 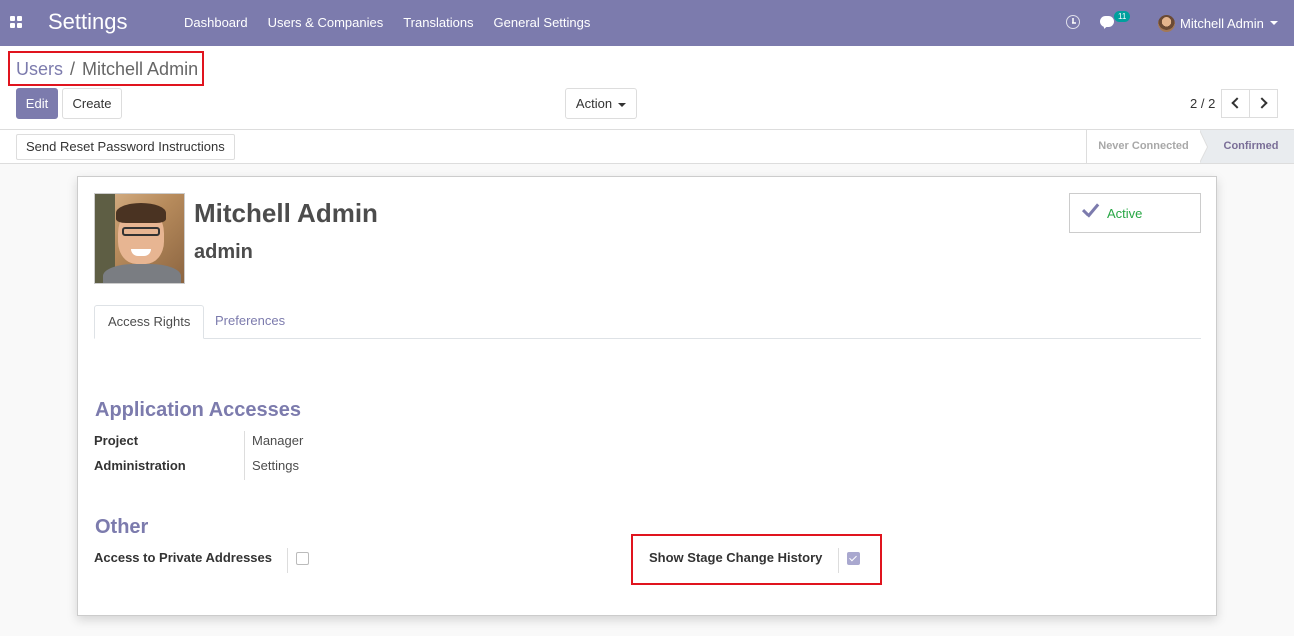 I want to click on menu-item-translations: Translations, so click(x=438, y=23).